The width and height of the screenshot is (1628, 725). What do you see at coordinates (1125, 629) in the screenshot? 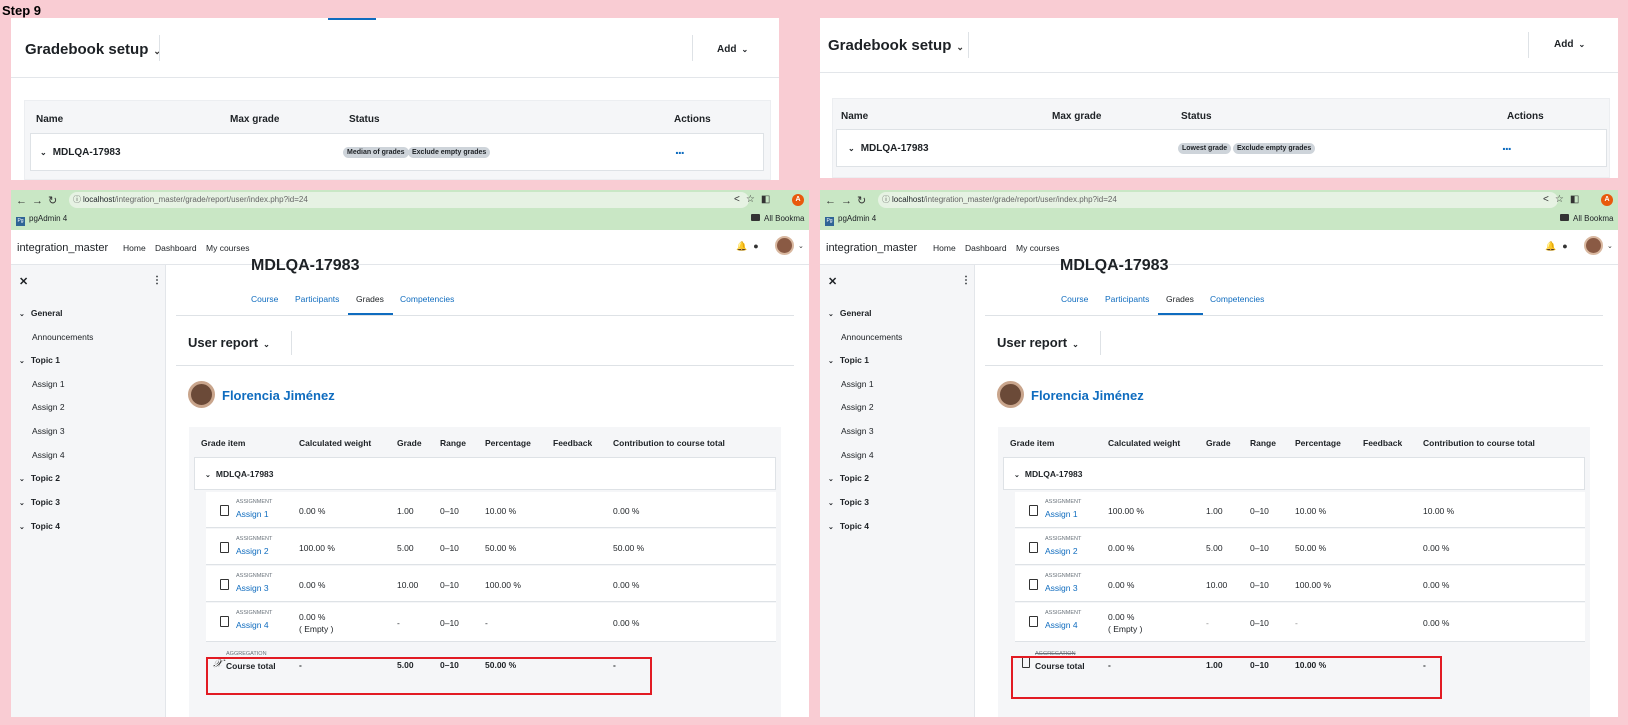
I see `empty-note: ( Empty )` at bounding box center [1125, 629].